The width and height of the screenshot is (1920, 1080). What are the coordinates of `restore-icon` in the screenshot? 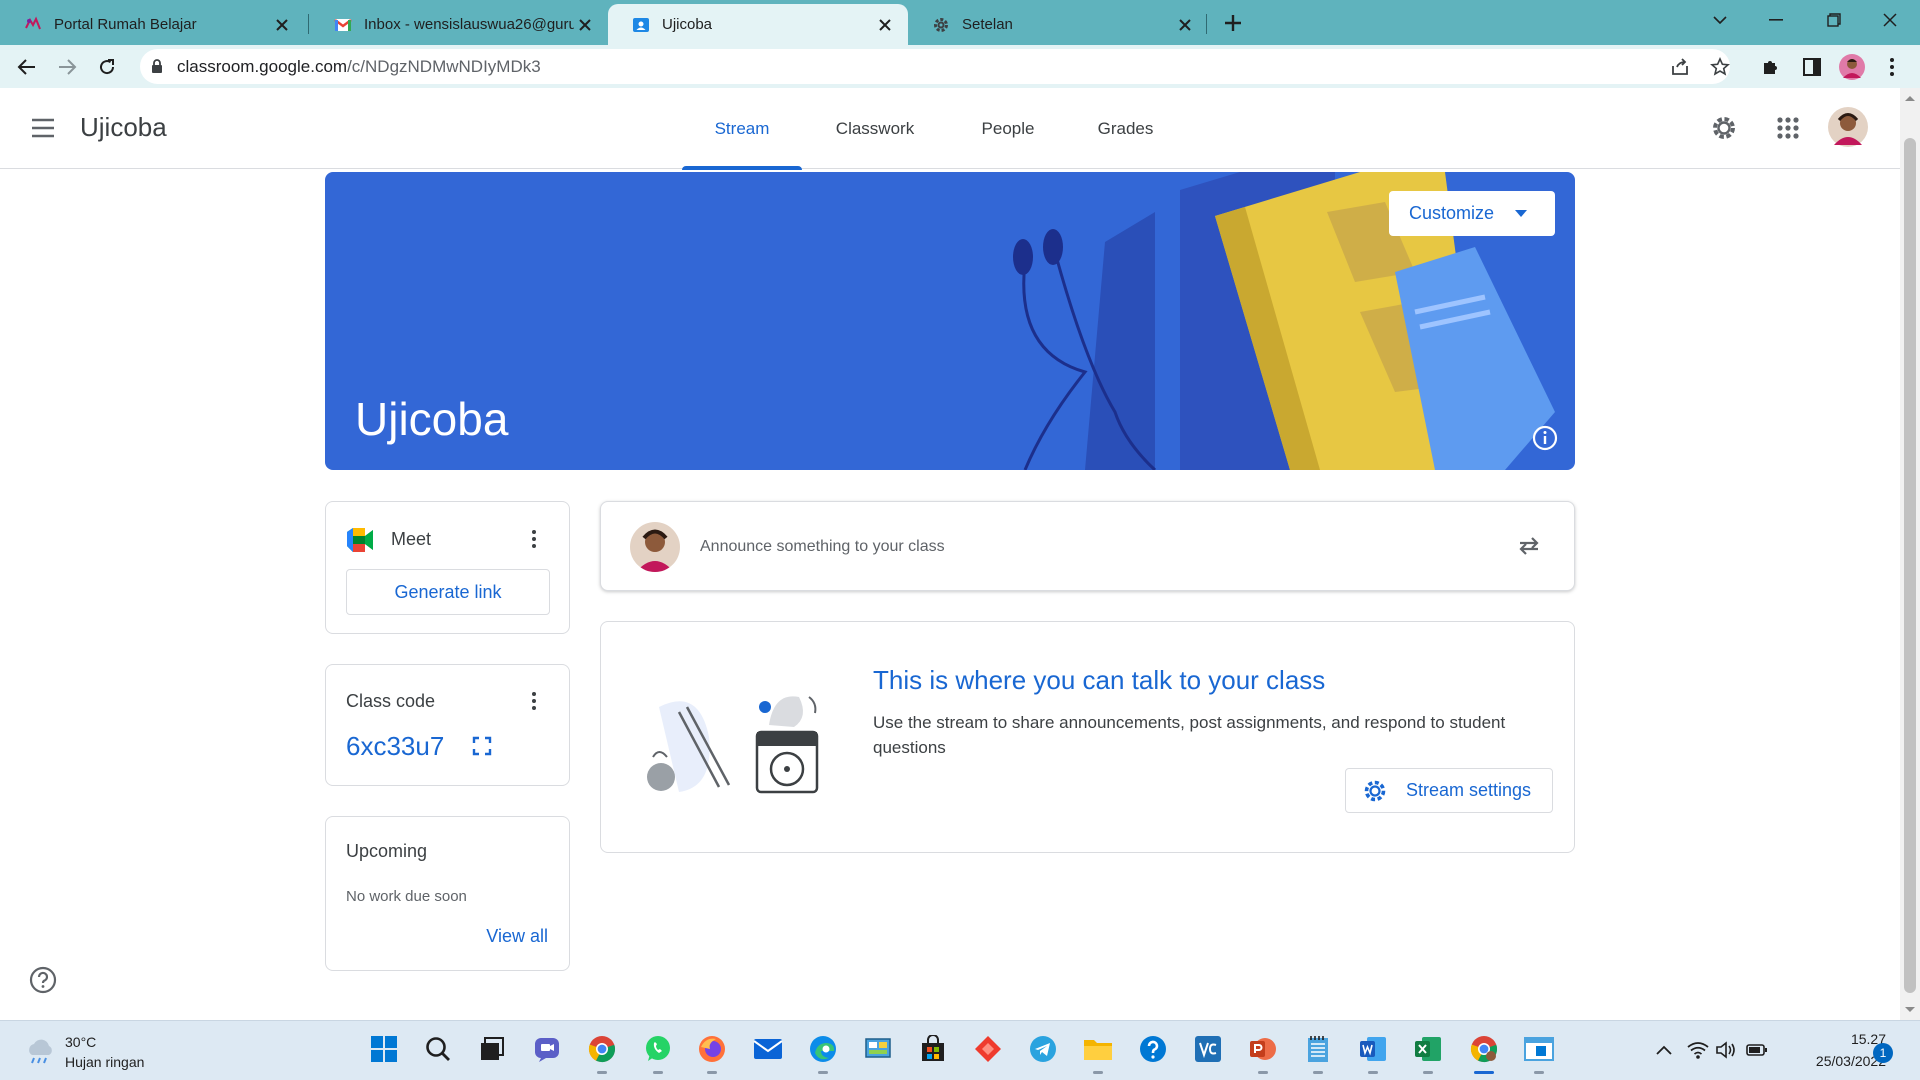 It's located at (1834, 20).